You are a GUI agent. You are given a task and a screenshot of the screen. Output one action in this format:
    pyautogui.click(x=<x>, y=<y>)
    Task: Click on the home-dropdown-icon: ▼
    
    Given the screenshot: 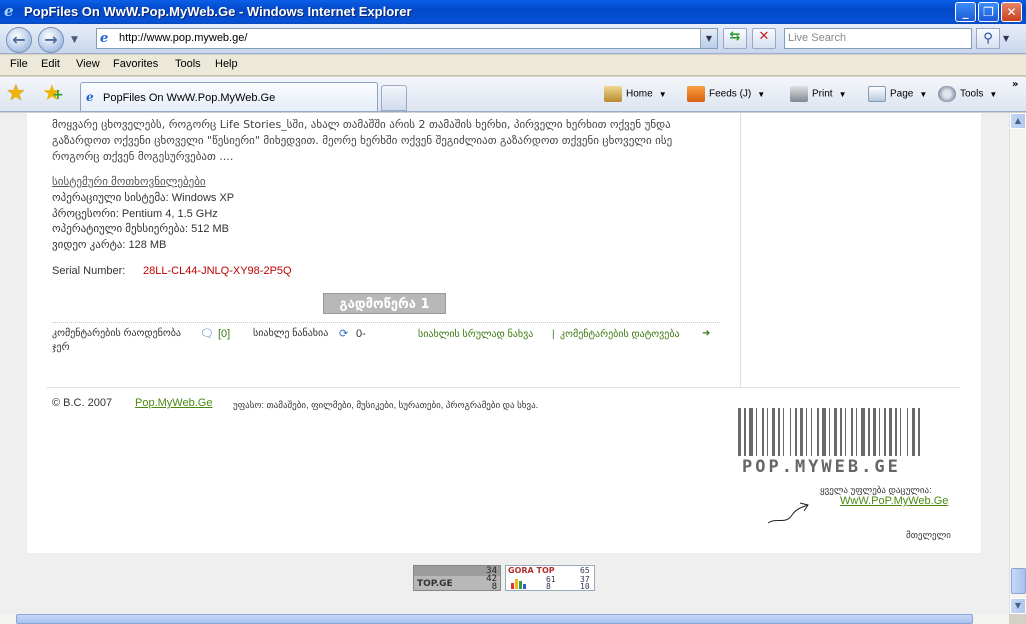 What is the action you would take?
    pyautogui.click(x=663, y=94)
    